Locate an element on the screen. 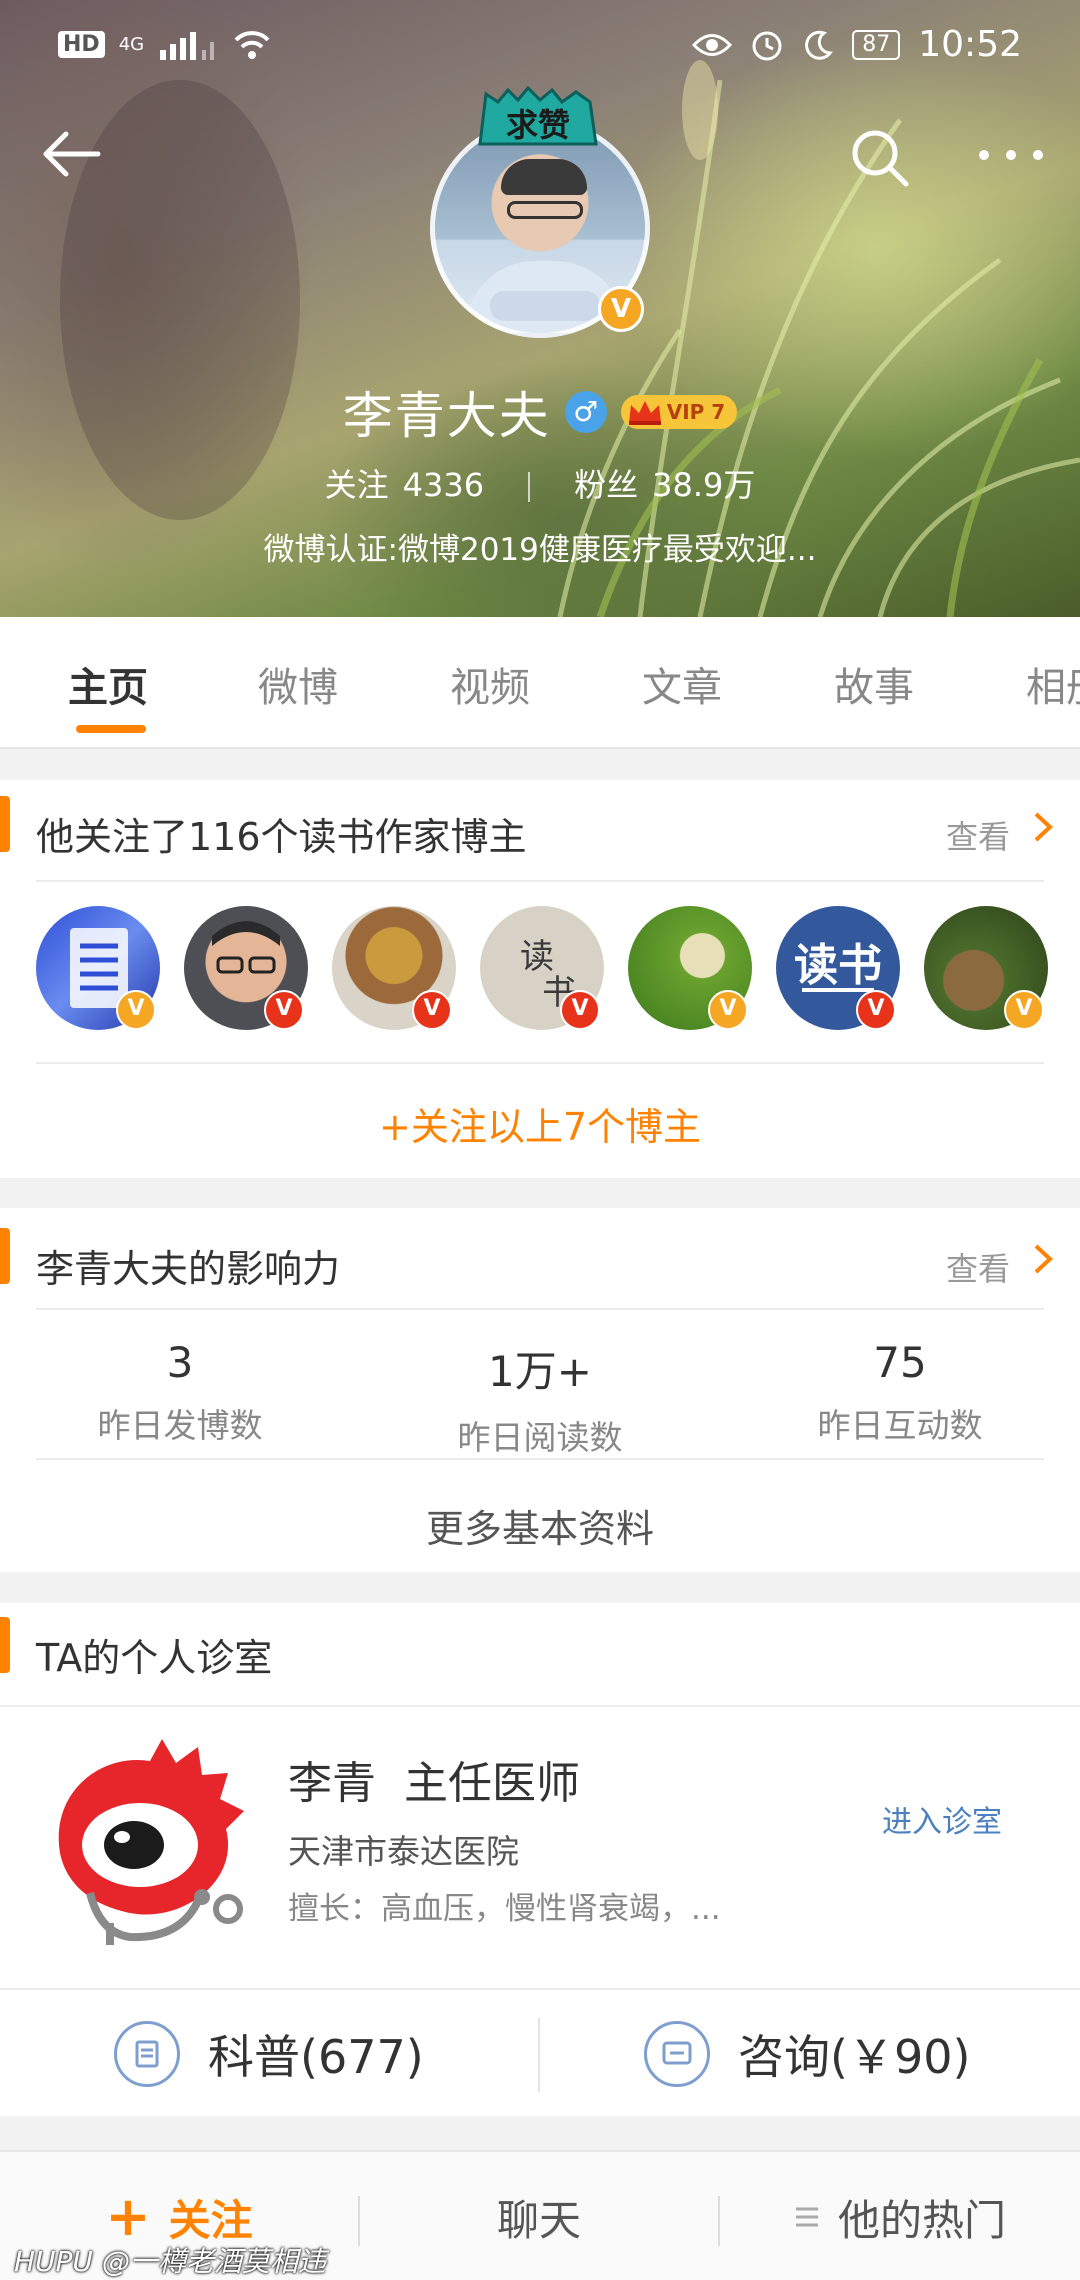 This screenshot has height=2280, width=1080. back-arrow-icon is located at coordinates (70, 154).